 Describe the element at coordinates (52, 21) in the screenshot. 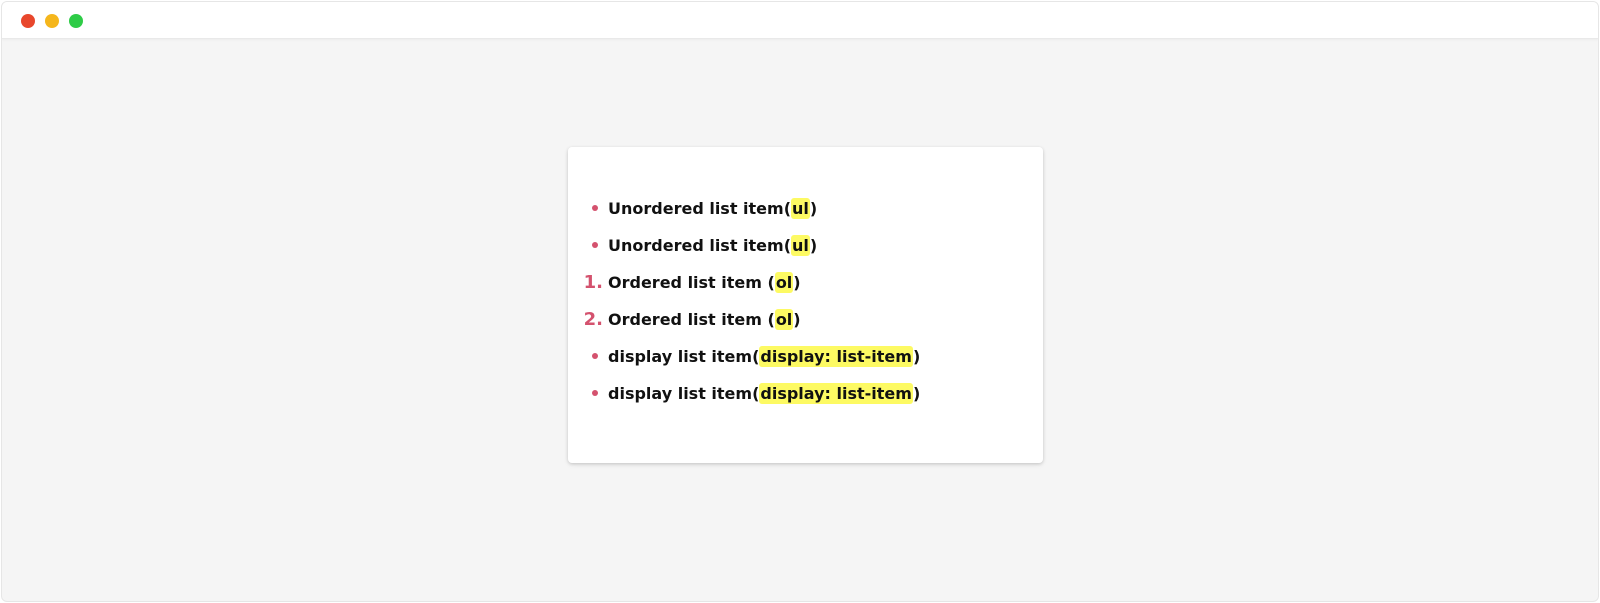

I see `minimize-window-button` at that location.